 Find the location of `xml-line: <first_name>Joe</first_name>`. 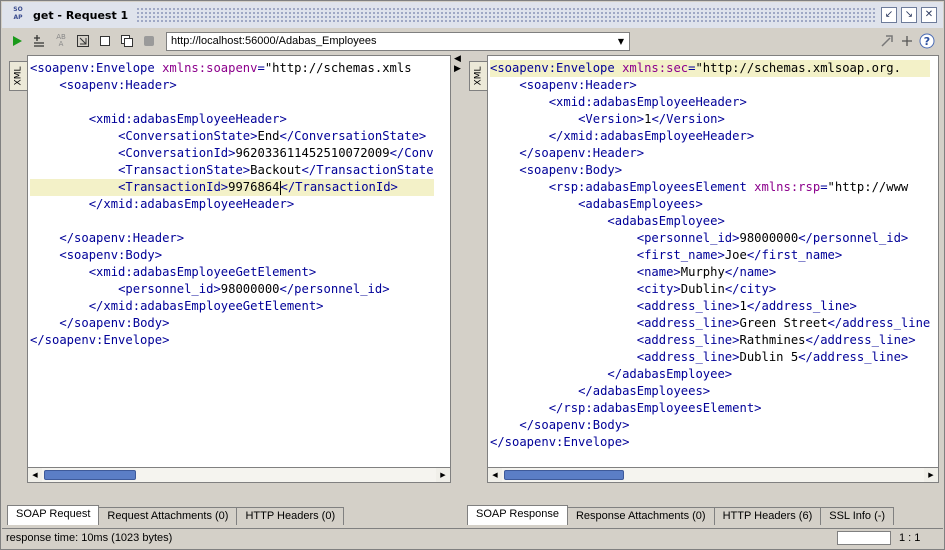

xml-line: <first_name>Joe</first_name> is located at coordinates (710, 255).